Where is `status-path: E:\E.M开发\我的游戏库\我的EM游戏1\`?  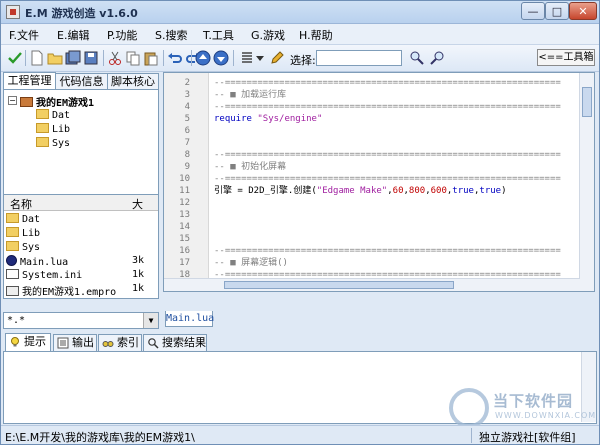
status-path: E:\E.M开发\我的游戏库\我的EM游戏1\ is located at coordinates (100, 437).